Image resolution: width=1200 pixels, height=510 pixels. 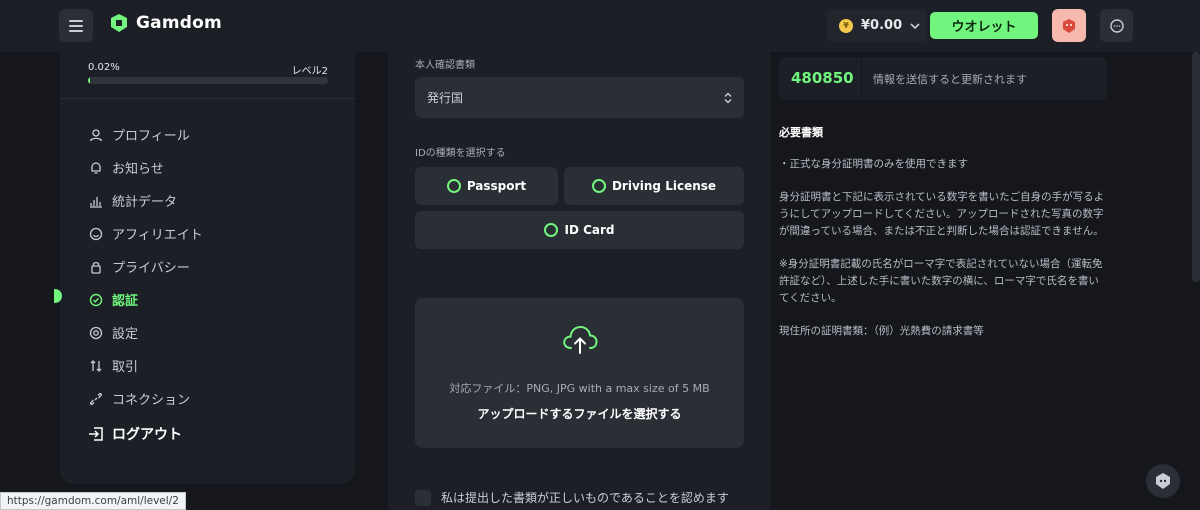 I want to click on progress-percent: 0.02%, so click(x=104, y=67).